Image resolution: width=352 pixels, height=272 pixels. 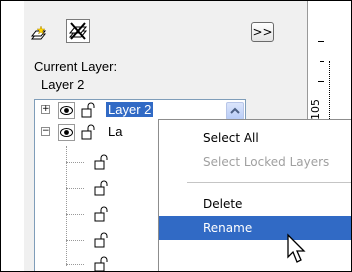 I want to click on layer-name: La, so click(x=115, y=131).